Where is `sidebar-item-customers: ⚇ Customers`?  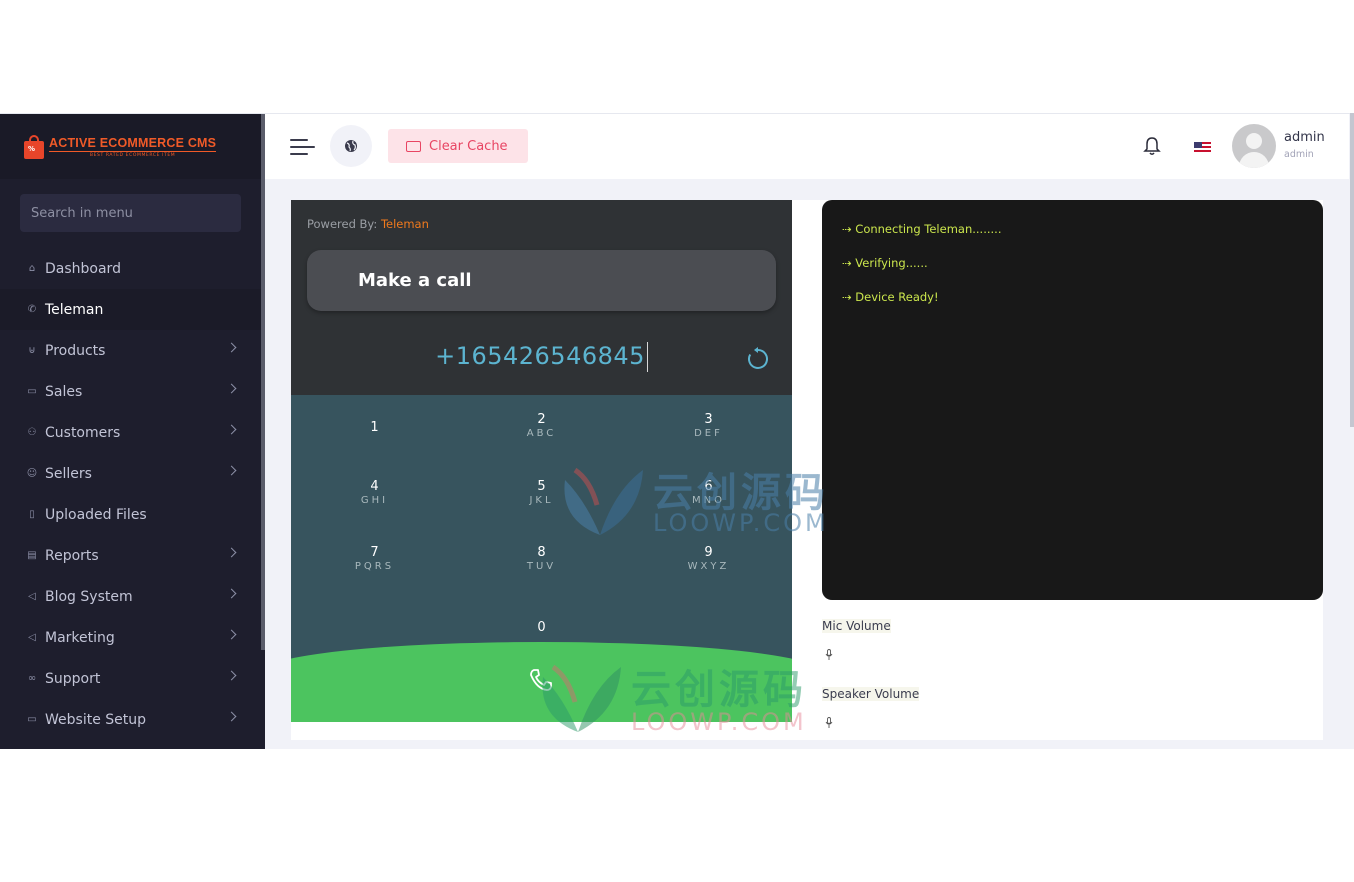
sidebar-item-customers: ⚇ Customers is located at coordinates (131, 432).